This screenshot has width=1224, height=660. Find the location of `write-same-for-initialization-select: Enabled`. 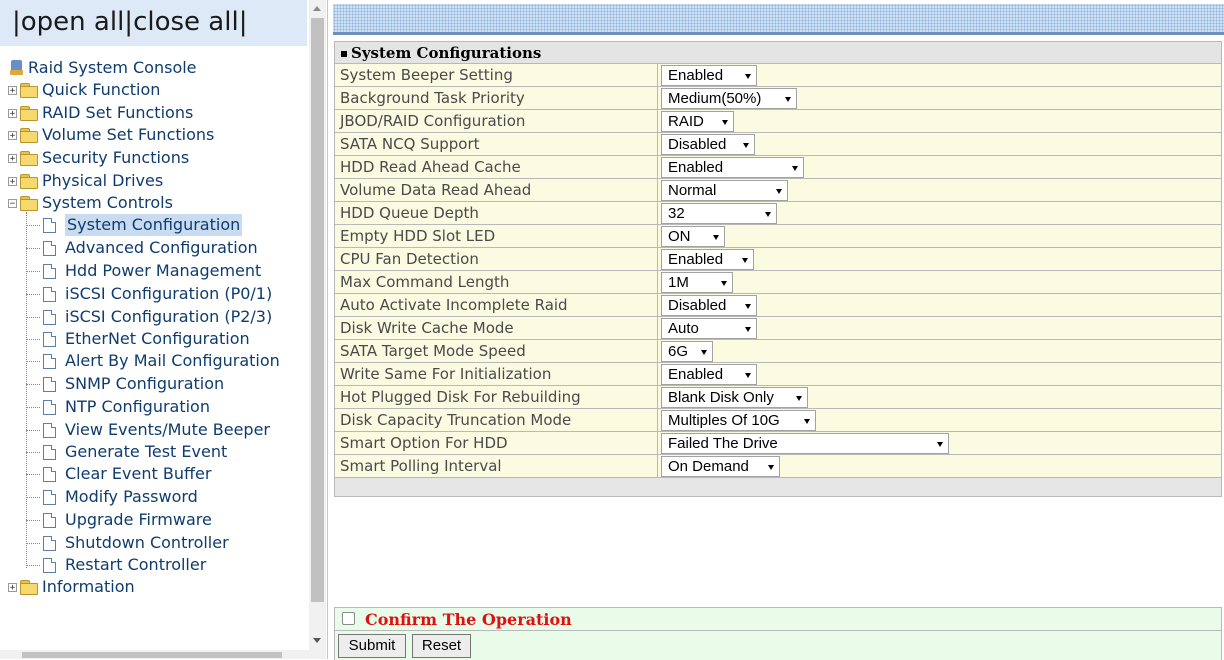

write-same-for-initialization-select: Enabled is located at coordinates (709, 374).